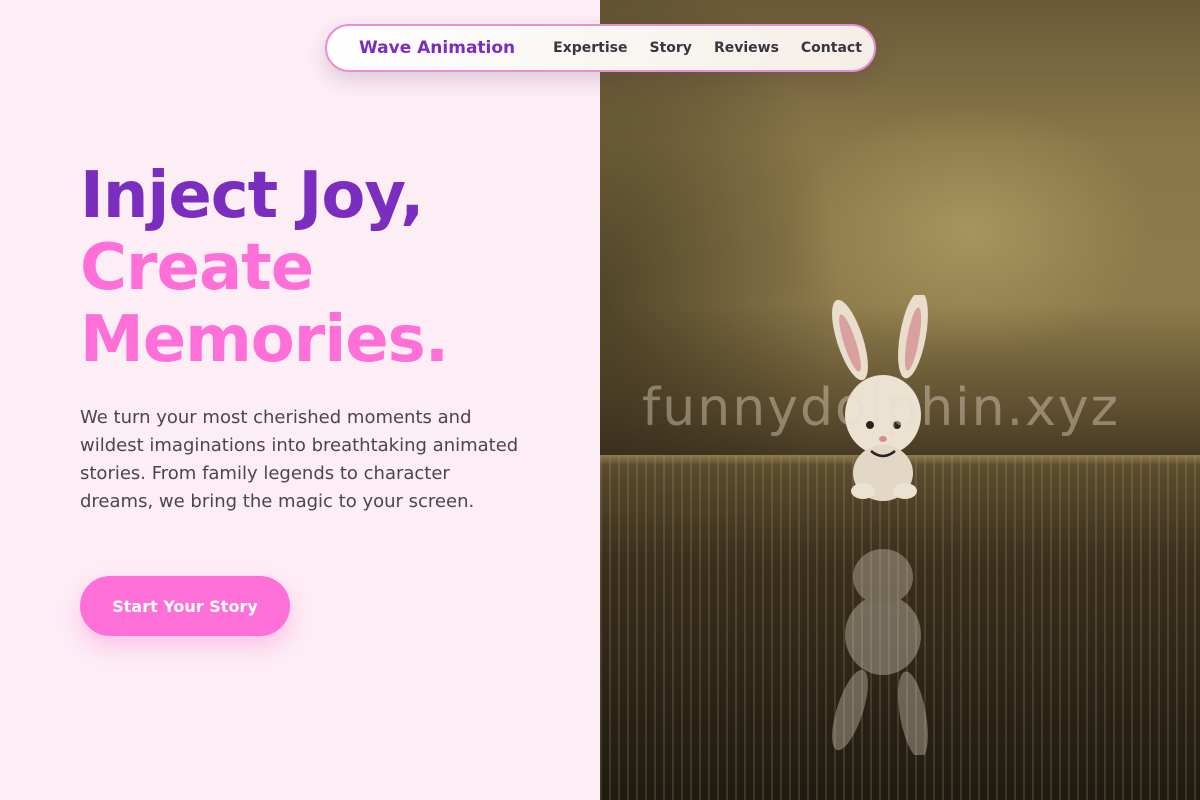 The image size is (1200, 800). I want to click on nav-link-expertise: Expertise, so click(590, 48).